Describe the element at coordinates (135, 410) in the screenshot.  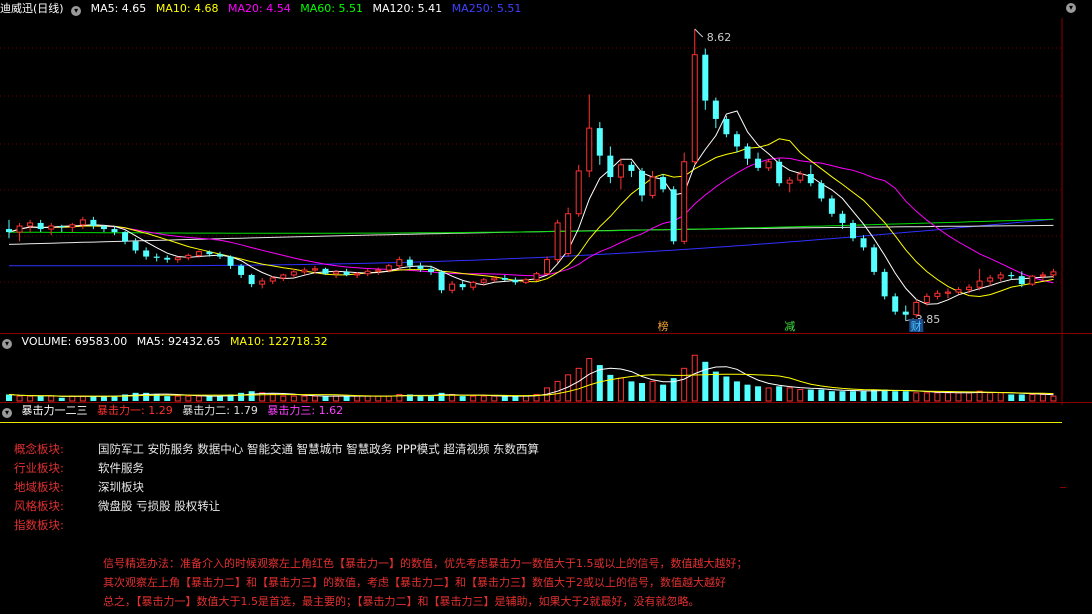
I see `indicator-1-label: 暴击力一: 1.29` at that location.